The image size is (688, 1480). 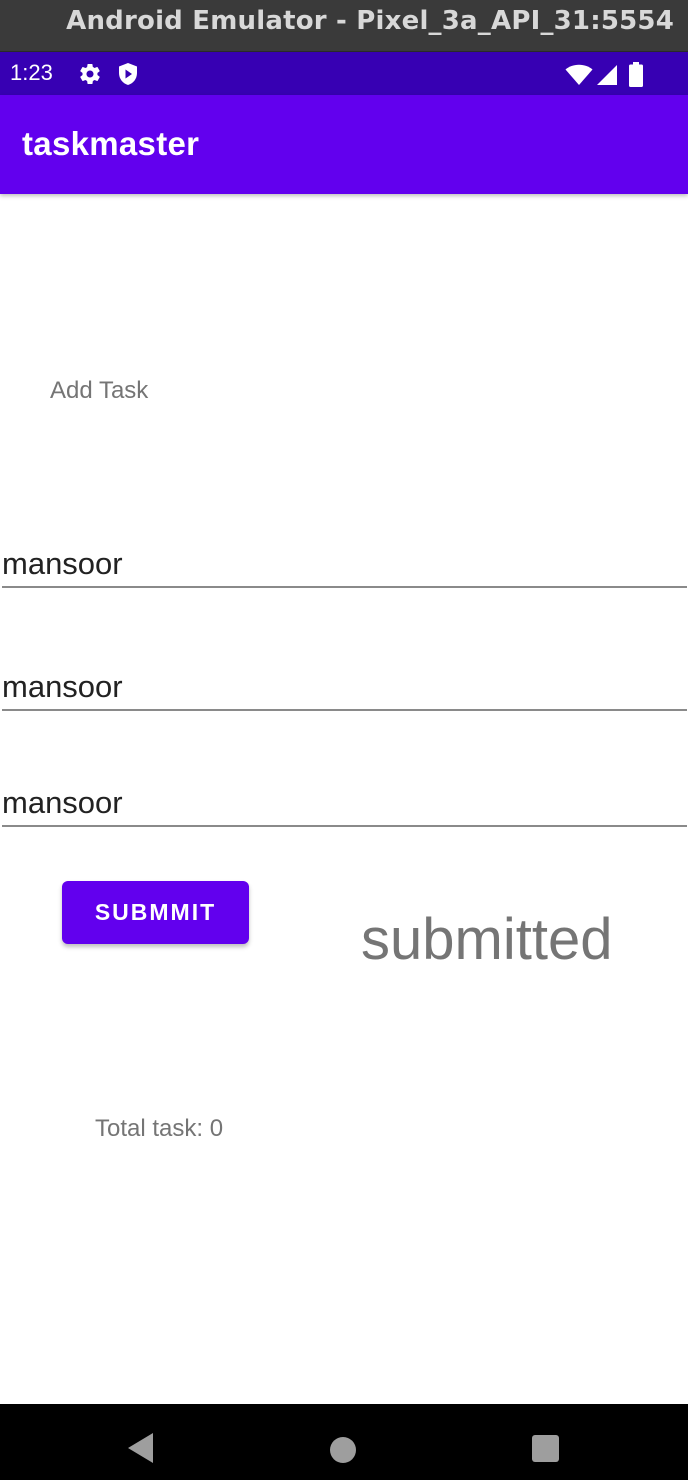 What do you see at coordinates (344, 797) in the screenshot?
I see `task-state-field: mansoor` at bounding box center [344, 797].